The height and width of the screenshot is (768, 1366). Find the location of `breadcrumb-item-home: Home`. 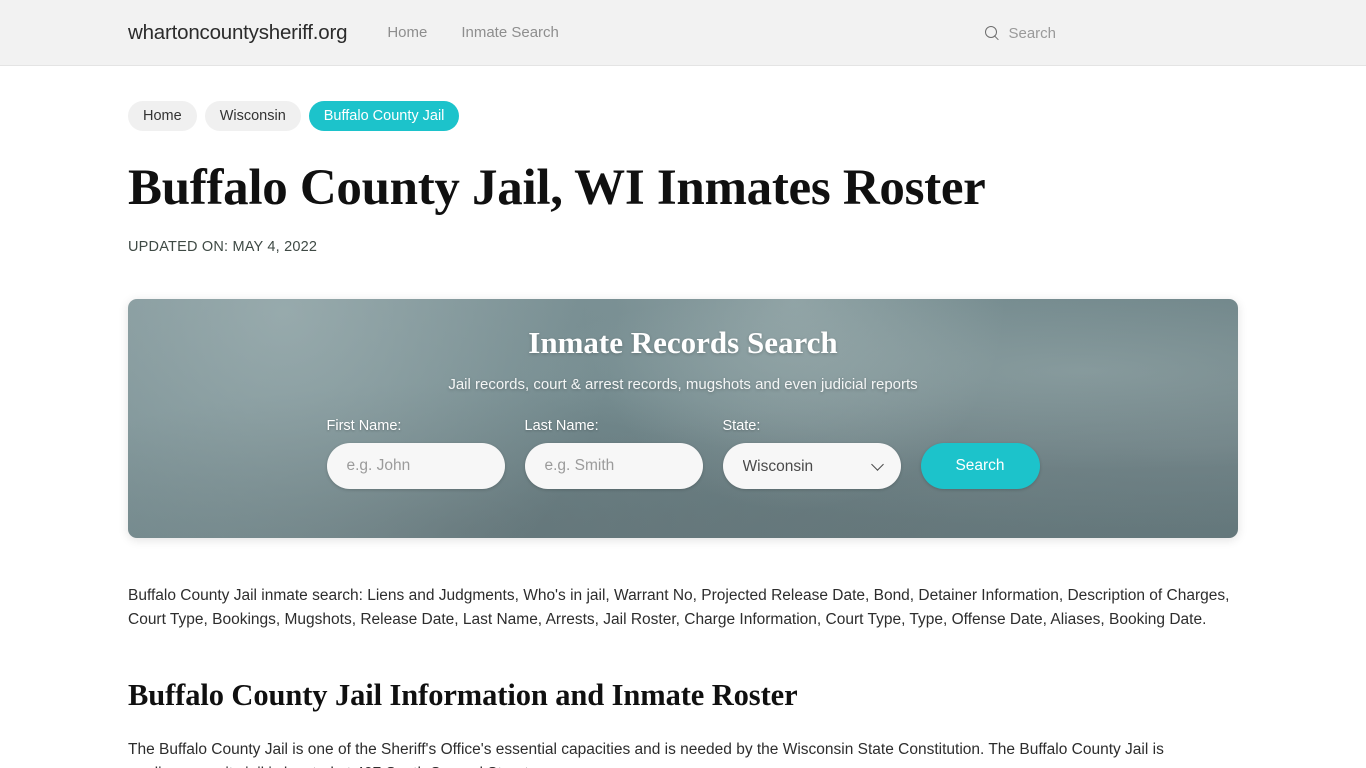

breadcrumb-item-home: Home is located at coordinates (162, 116).